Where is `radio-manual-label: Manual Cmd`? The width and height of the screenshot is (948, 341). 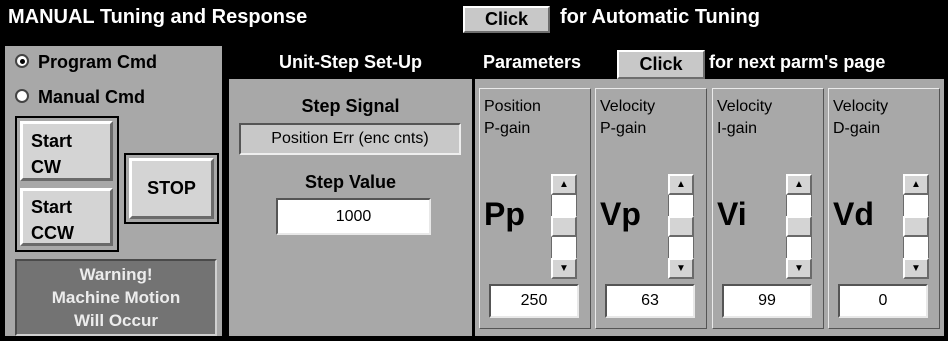
radio-manual-label: Manual Cmd is located at coordinates (92, 97).